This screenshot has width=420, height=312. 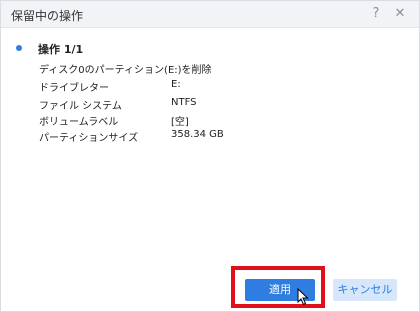 I want to click on property-label: ボリュームラベル, so click(x=79, y=122).